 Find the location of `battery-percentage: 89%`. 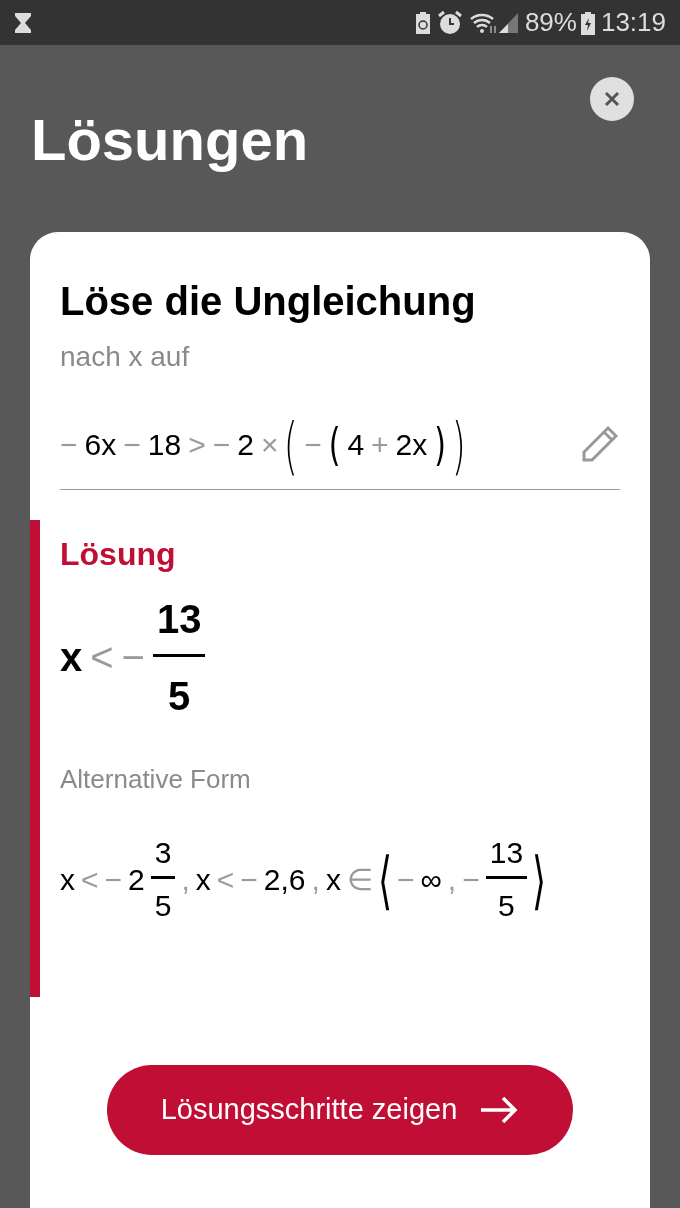

battery-percentage: 89% is located at coordinates (550, 22).